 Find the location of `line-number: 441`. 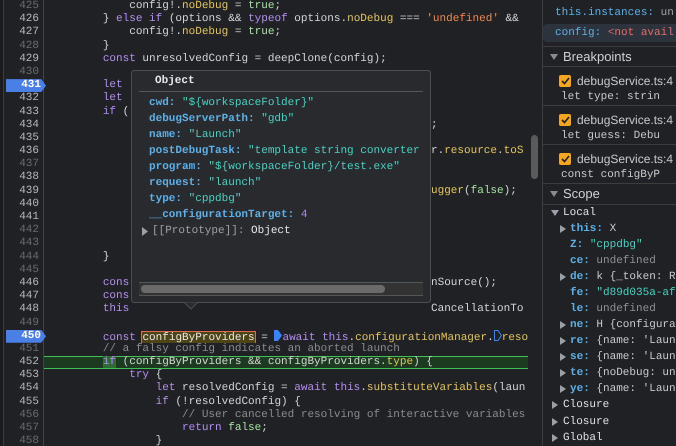

line-number: 441 is located at coordinates (29, 217).